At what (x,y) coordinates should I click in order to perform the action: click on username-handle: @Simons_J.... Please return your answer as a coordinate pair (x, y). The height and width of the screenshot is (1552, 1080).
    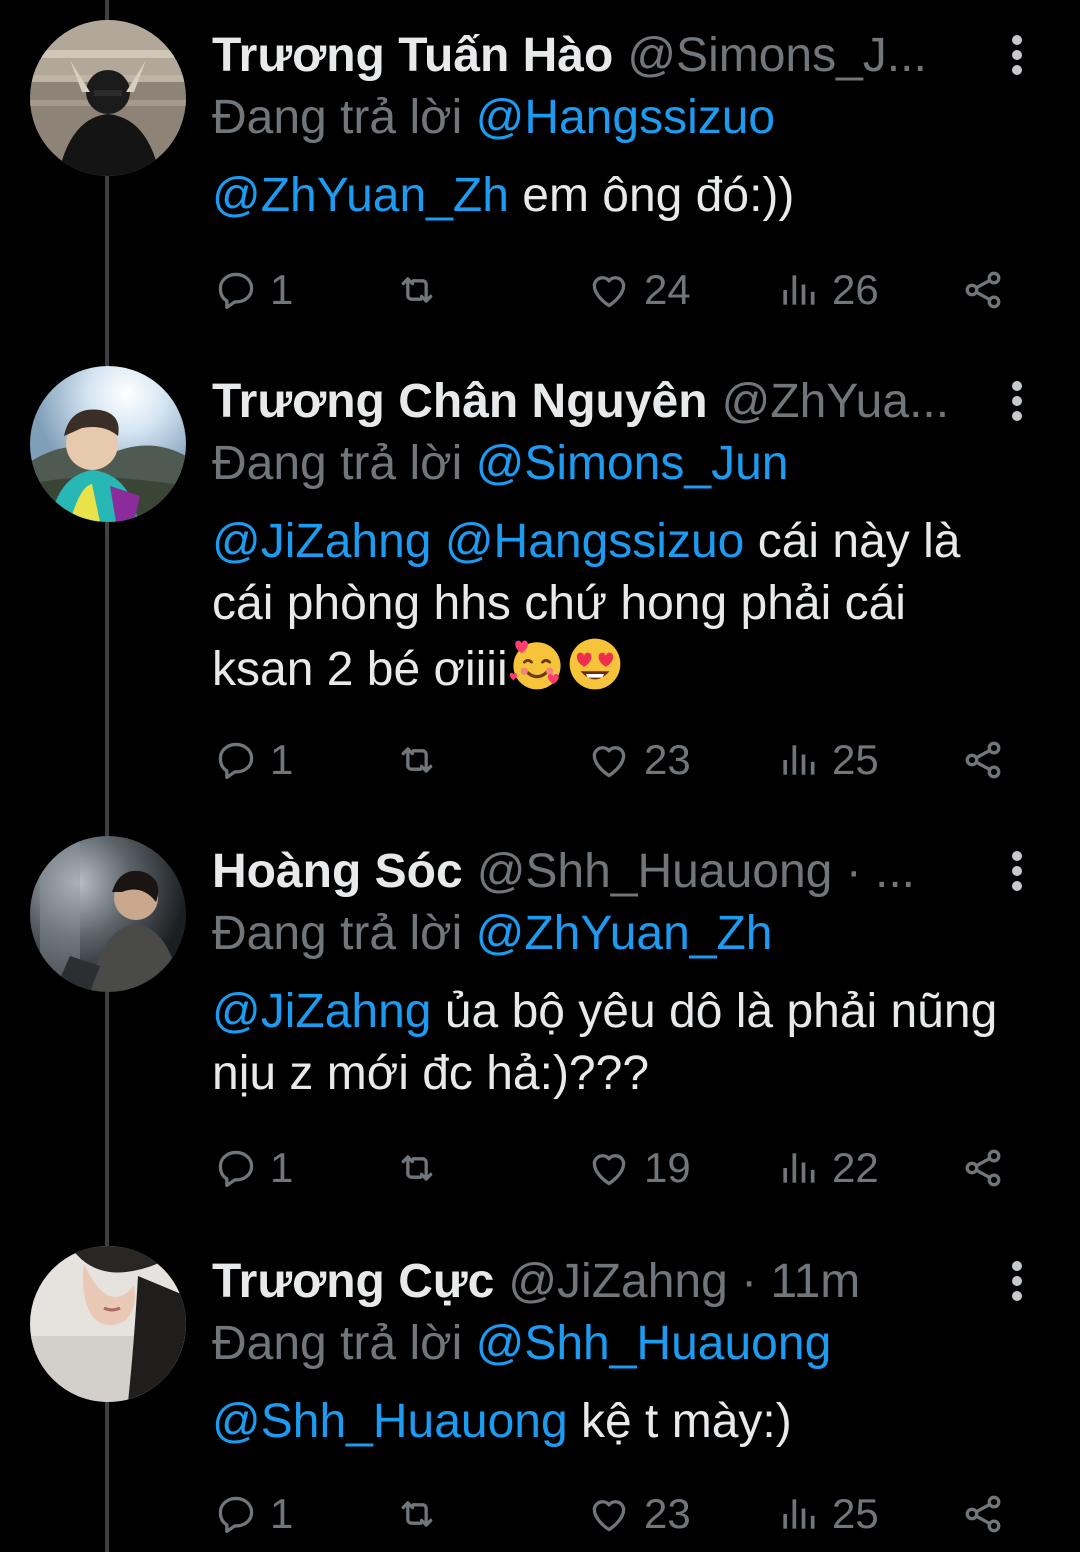
    Looking at the image, I should click on (776, 55).